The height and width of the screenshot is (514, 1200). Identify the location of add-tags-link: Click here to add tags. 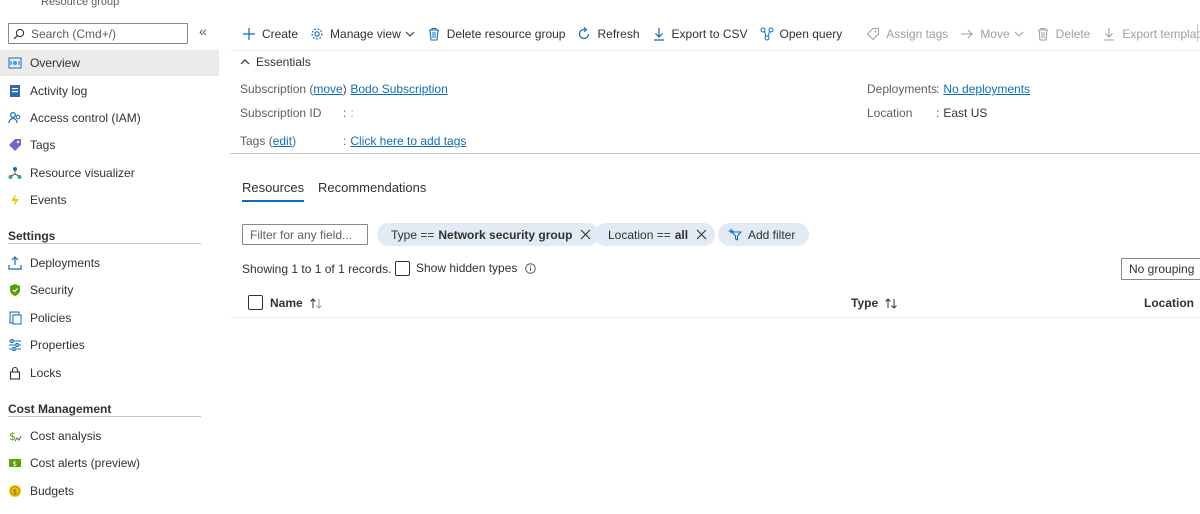
(408, 141).